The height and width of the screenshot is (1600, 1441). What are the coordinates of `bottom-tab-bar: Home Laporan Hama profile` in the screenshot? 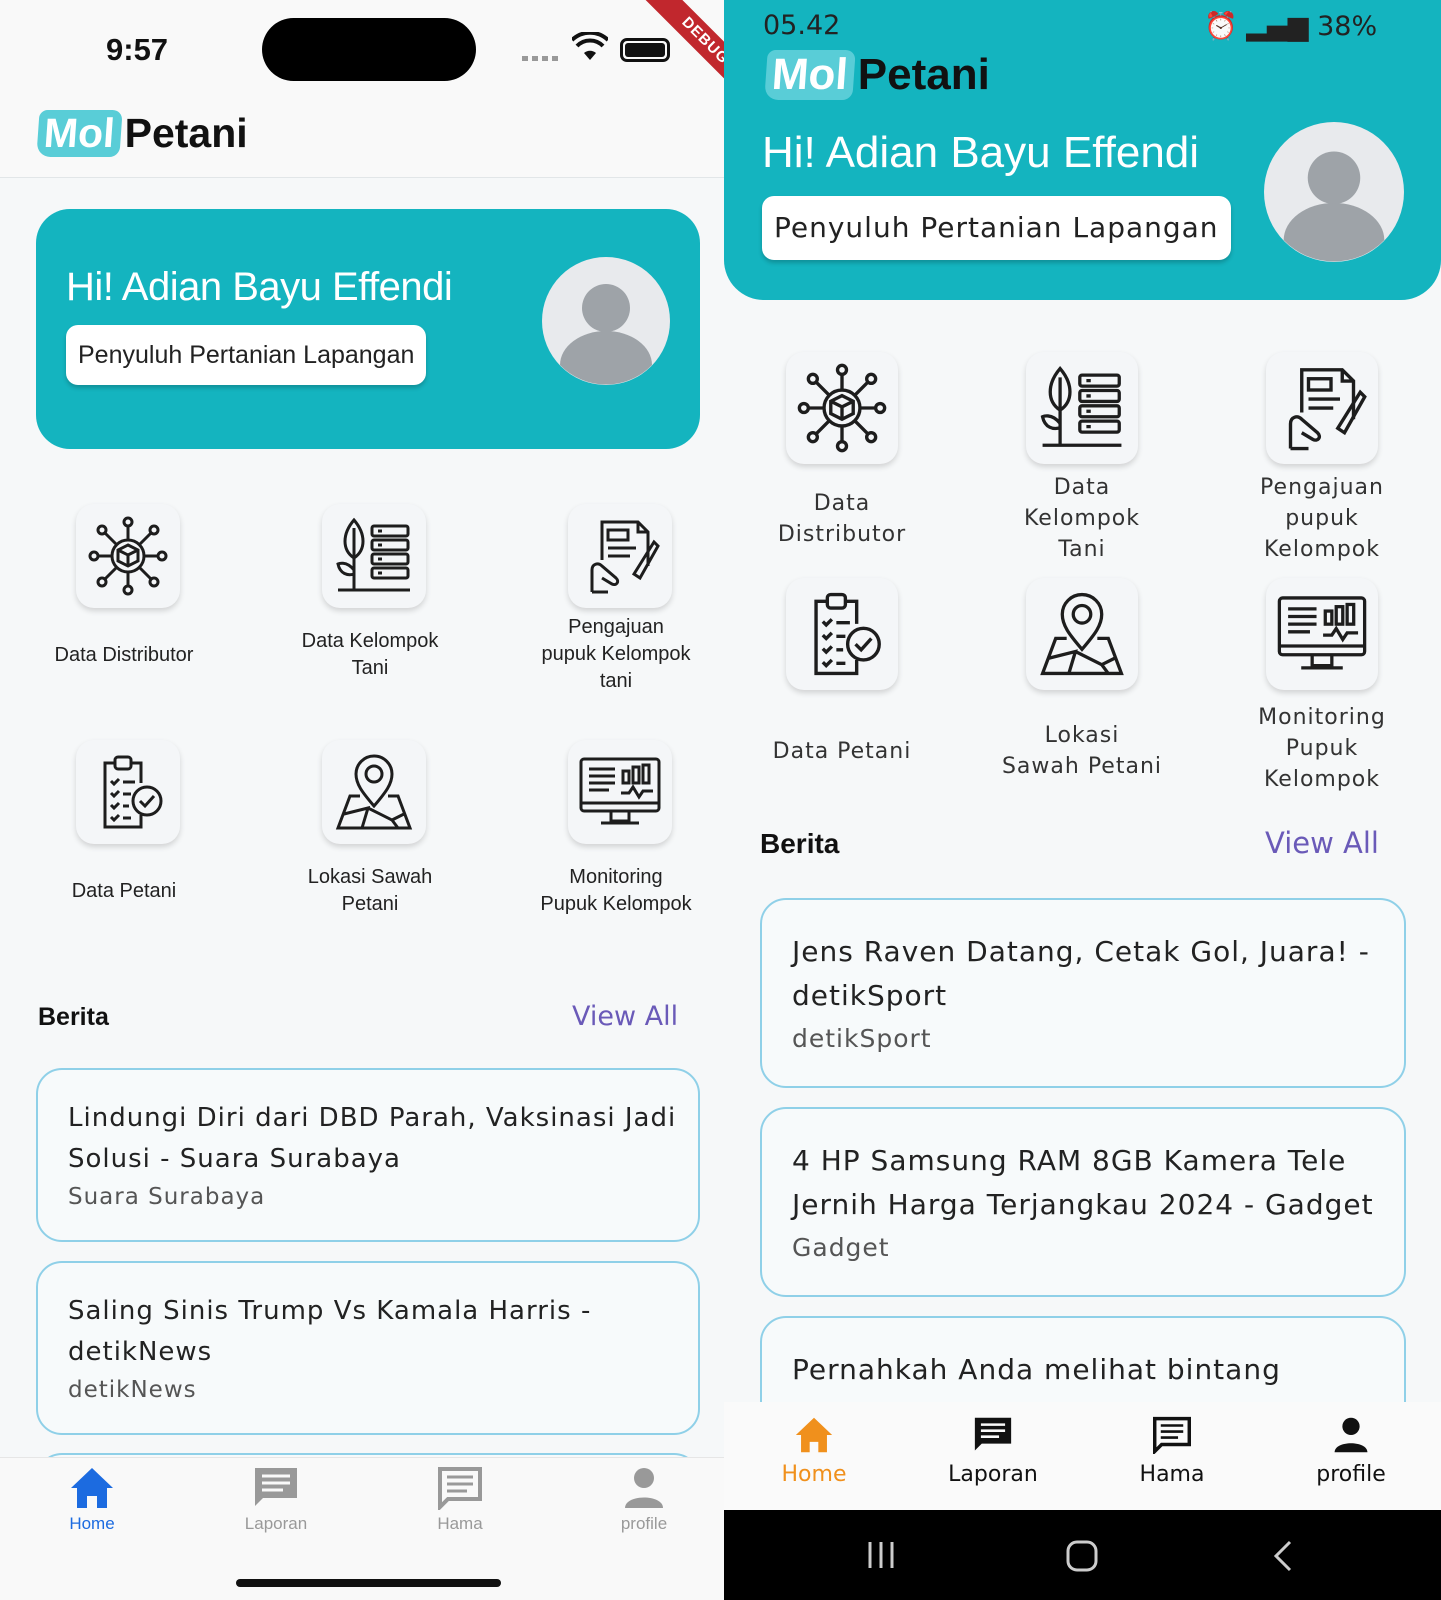 It's located at (1082, 1456).